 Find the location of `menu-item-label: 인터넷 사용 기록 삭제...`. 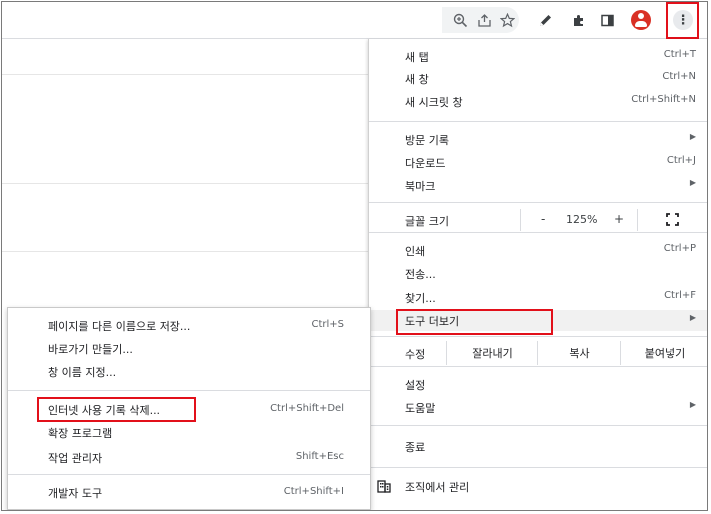

menu-item-label: 인터넷 사용 기록 삭제... is located at coordinates (104, 410).